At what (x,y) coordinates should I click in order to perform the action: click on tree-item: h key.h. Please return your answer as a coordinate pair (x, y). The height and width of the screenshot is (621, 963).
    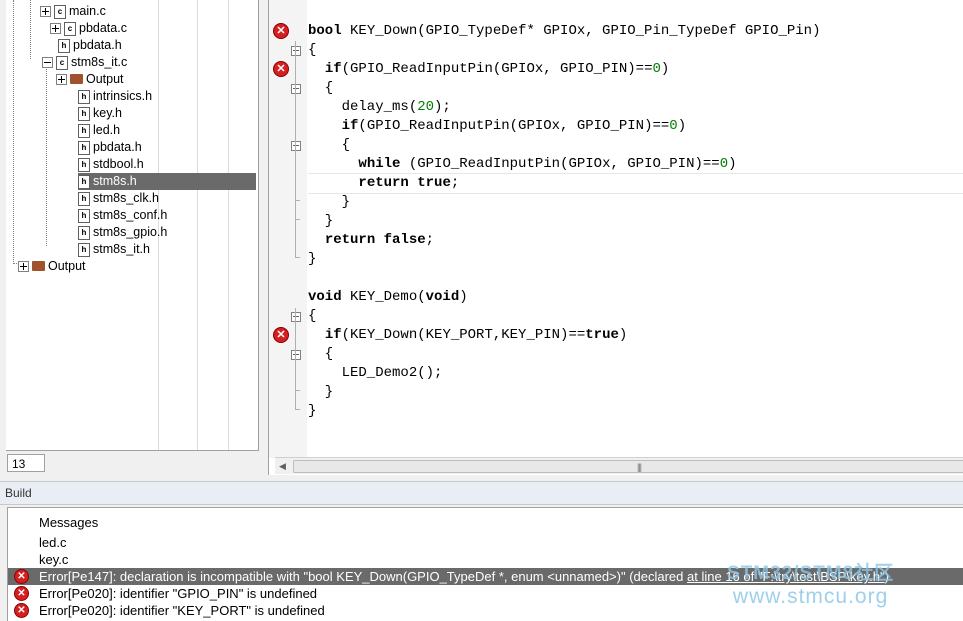
    Looking at the image, I should click on (100, 113).